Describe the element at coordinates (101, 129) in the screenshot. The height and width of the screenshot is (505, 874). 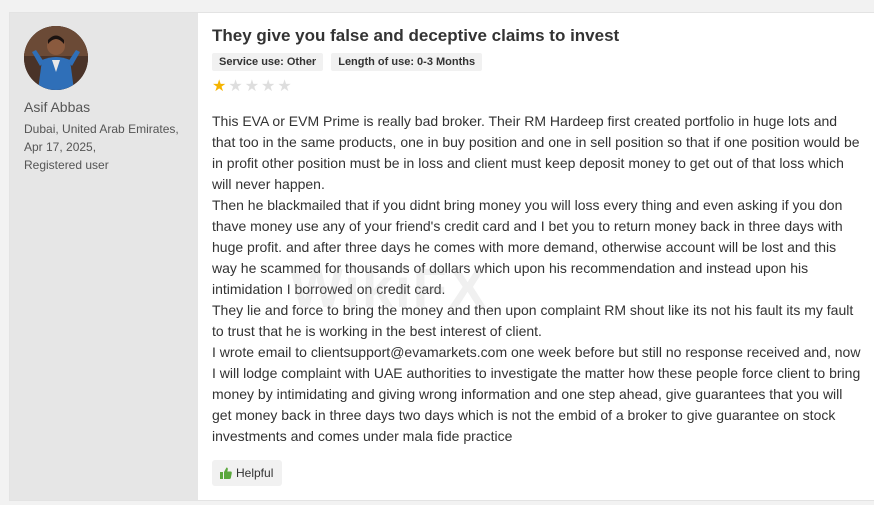
I see `reviewer-location: Dubai, United Arab Emirates,` at that location.